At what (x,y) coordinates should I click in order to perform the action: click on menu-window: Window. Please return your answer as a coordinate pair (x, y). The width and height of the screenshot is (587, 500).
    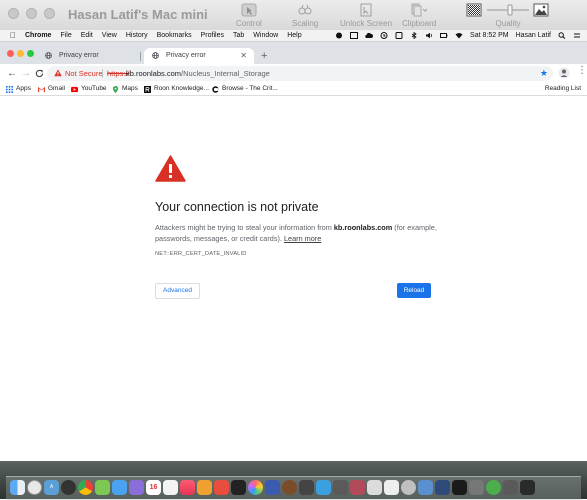
    Looking at the image, I should click on (265, 35).